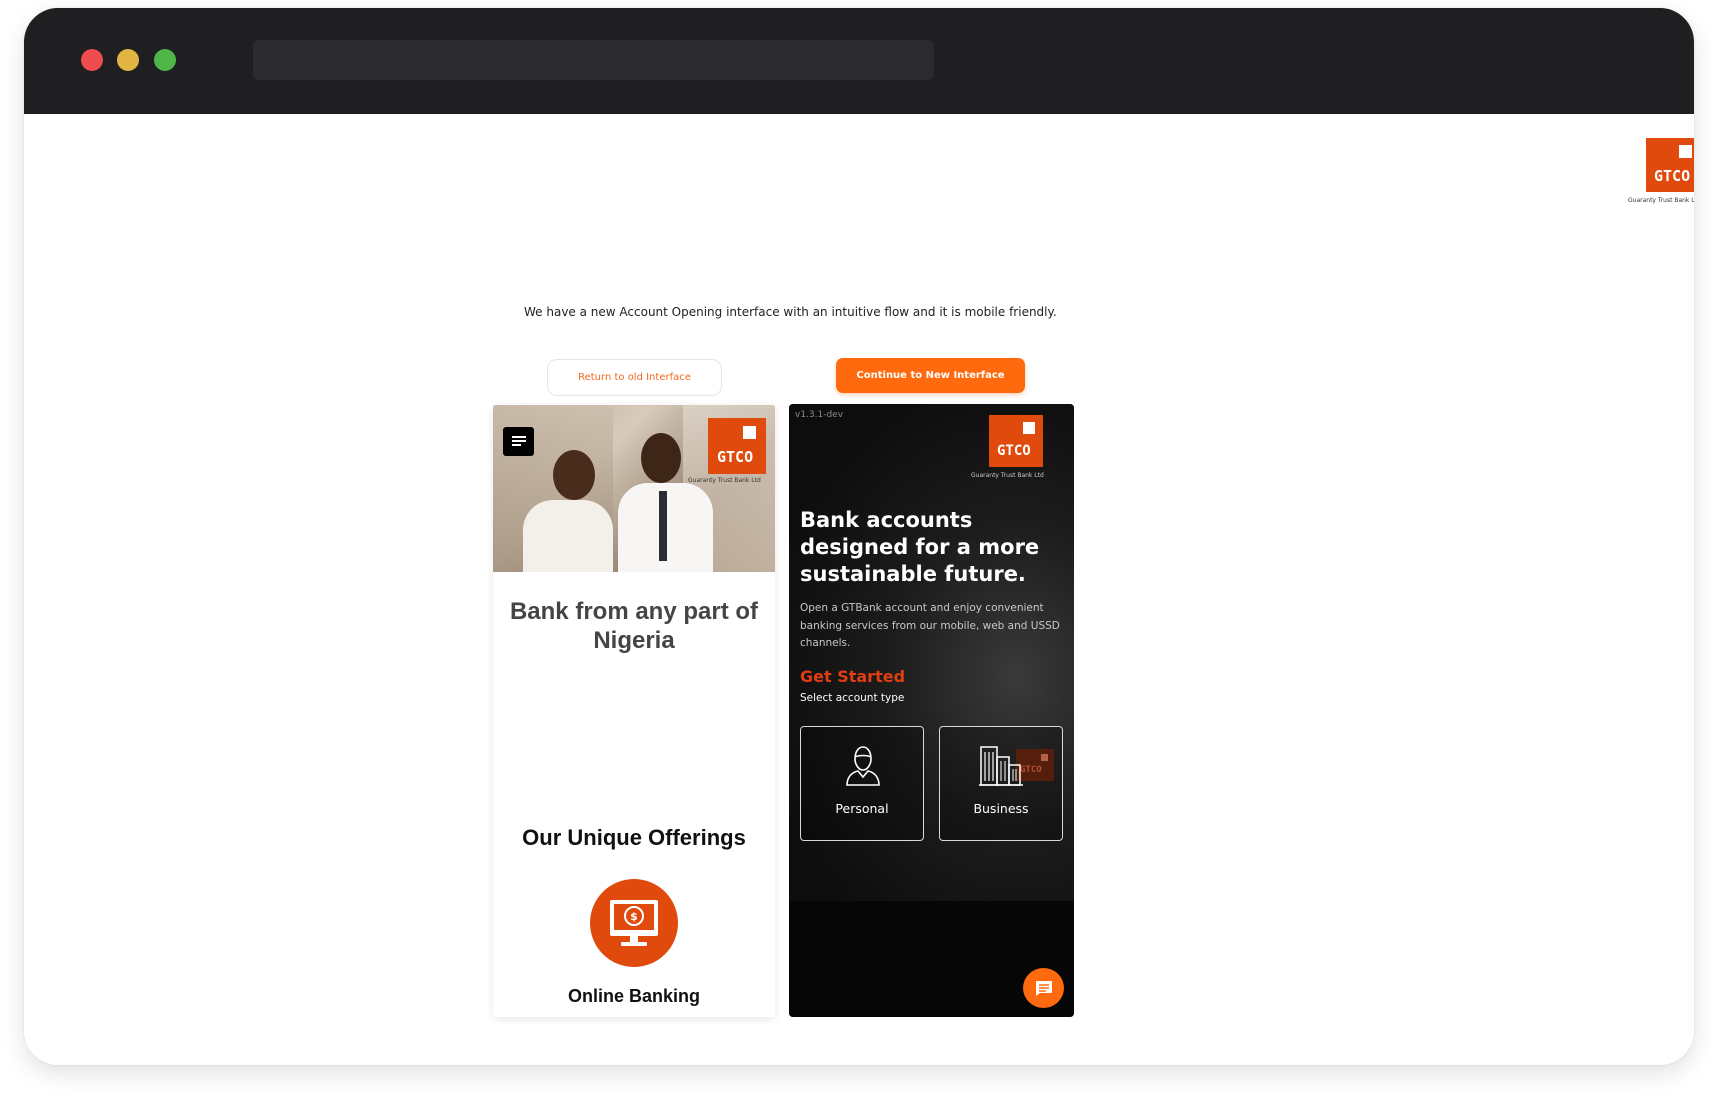  Describe the element at coordinates (1001, 766) in the screenshot. I see `buildings-icon` at that location.